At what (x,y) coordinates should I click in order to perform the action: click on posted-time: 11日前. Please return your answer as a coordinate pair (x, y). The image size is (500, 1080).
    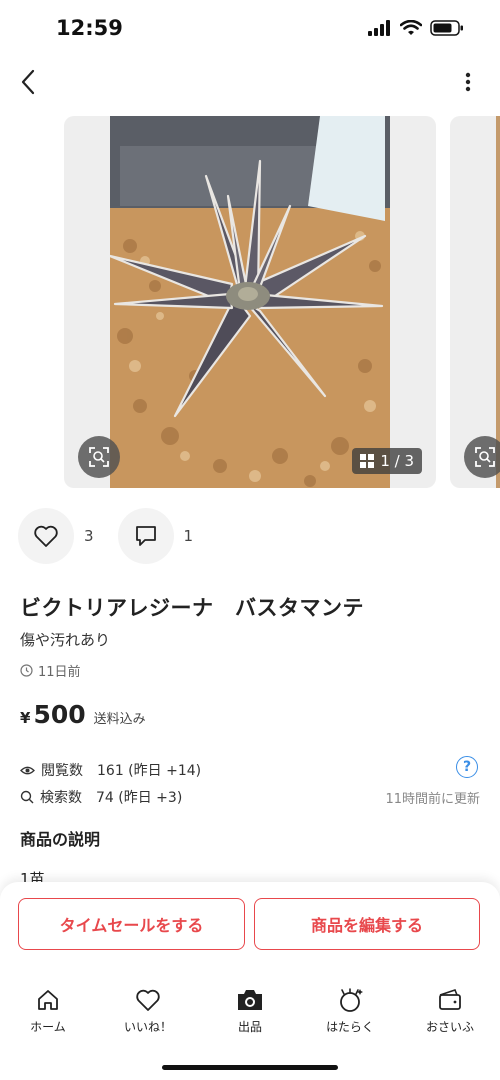
    Looking at the image, I should click on (50, 670).